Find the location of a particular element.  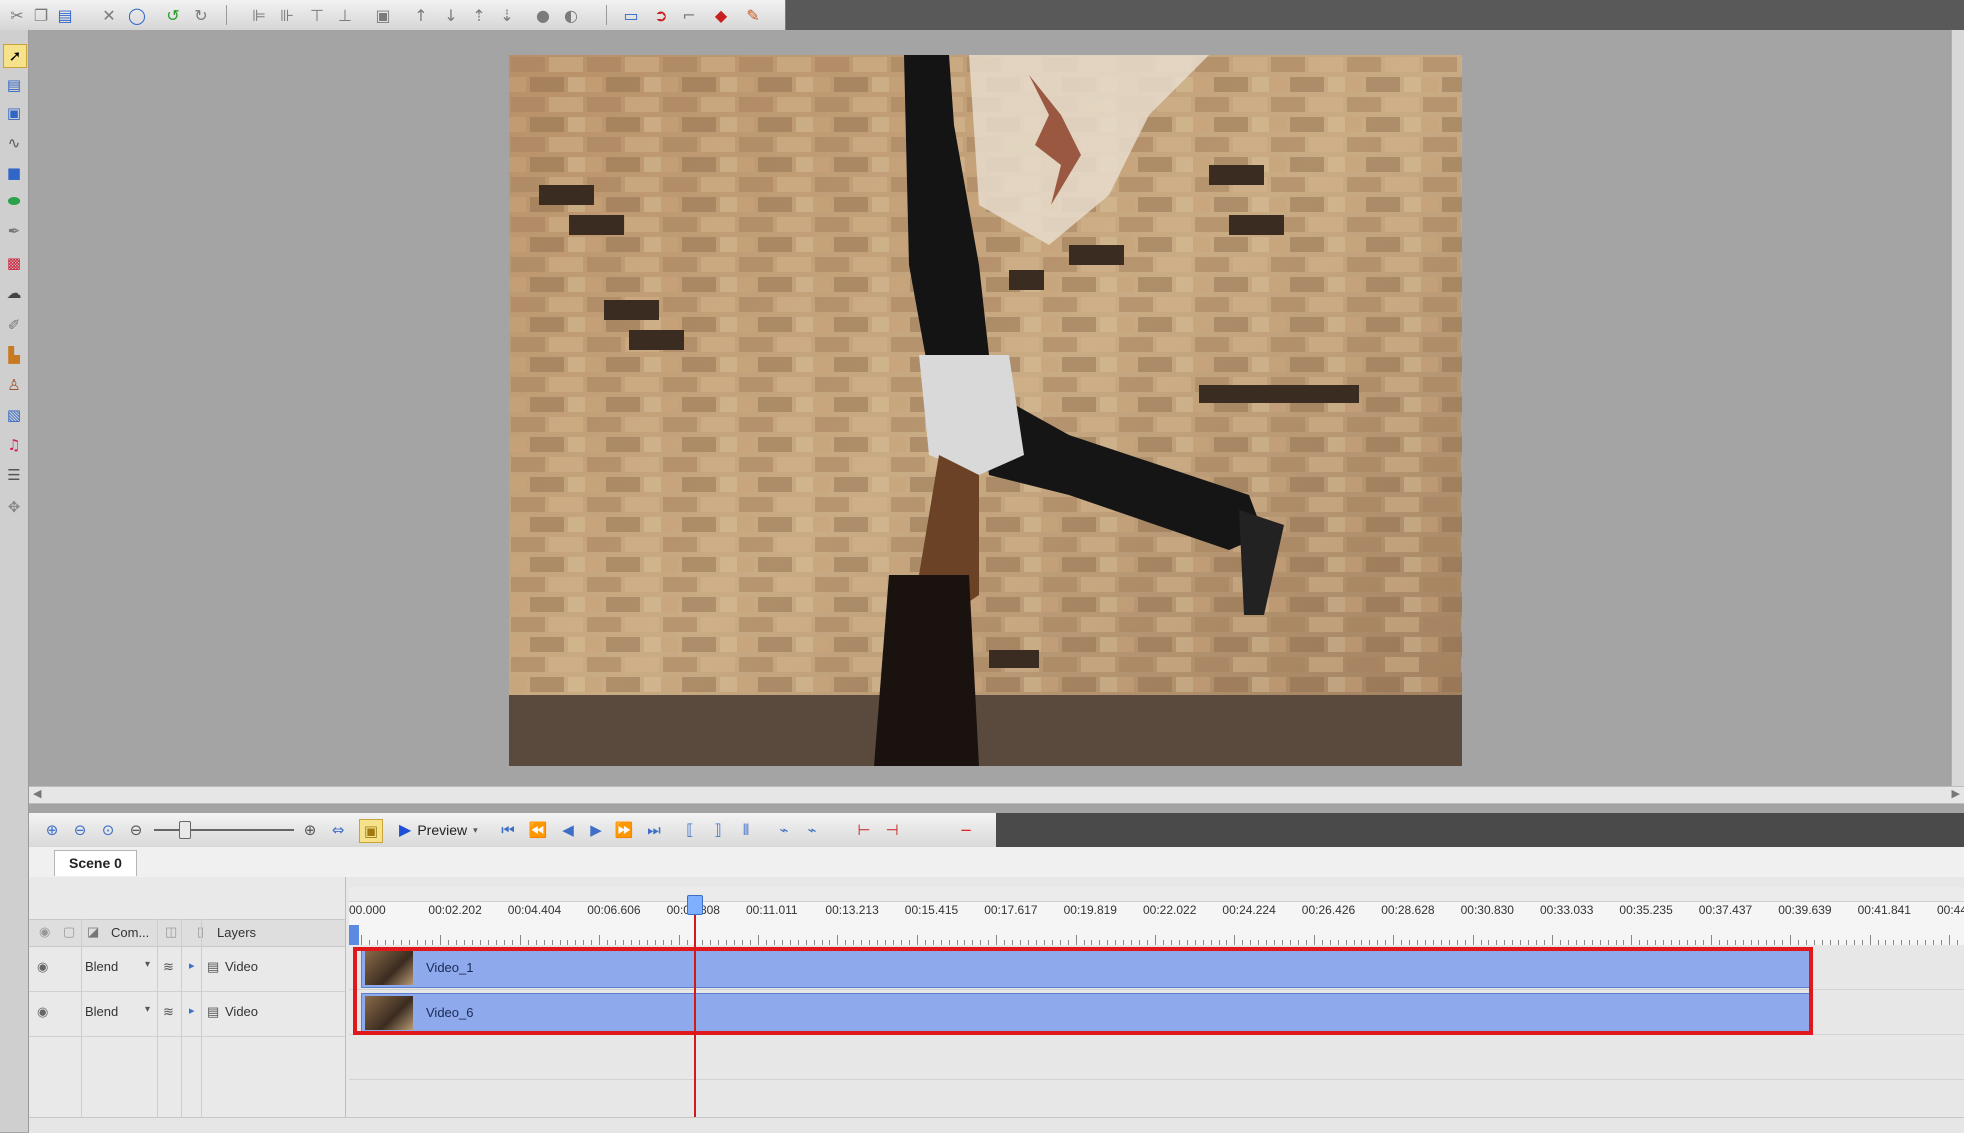

ungroup-icon: ◐ is located at coordinates (571, 15).